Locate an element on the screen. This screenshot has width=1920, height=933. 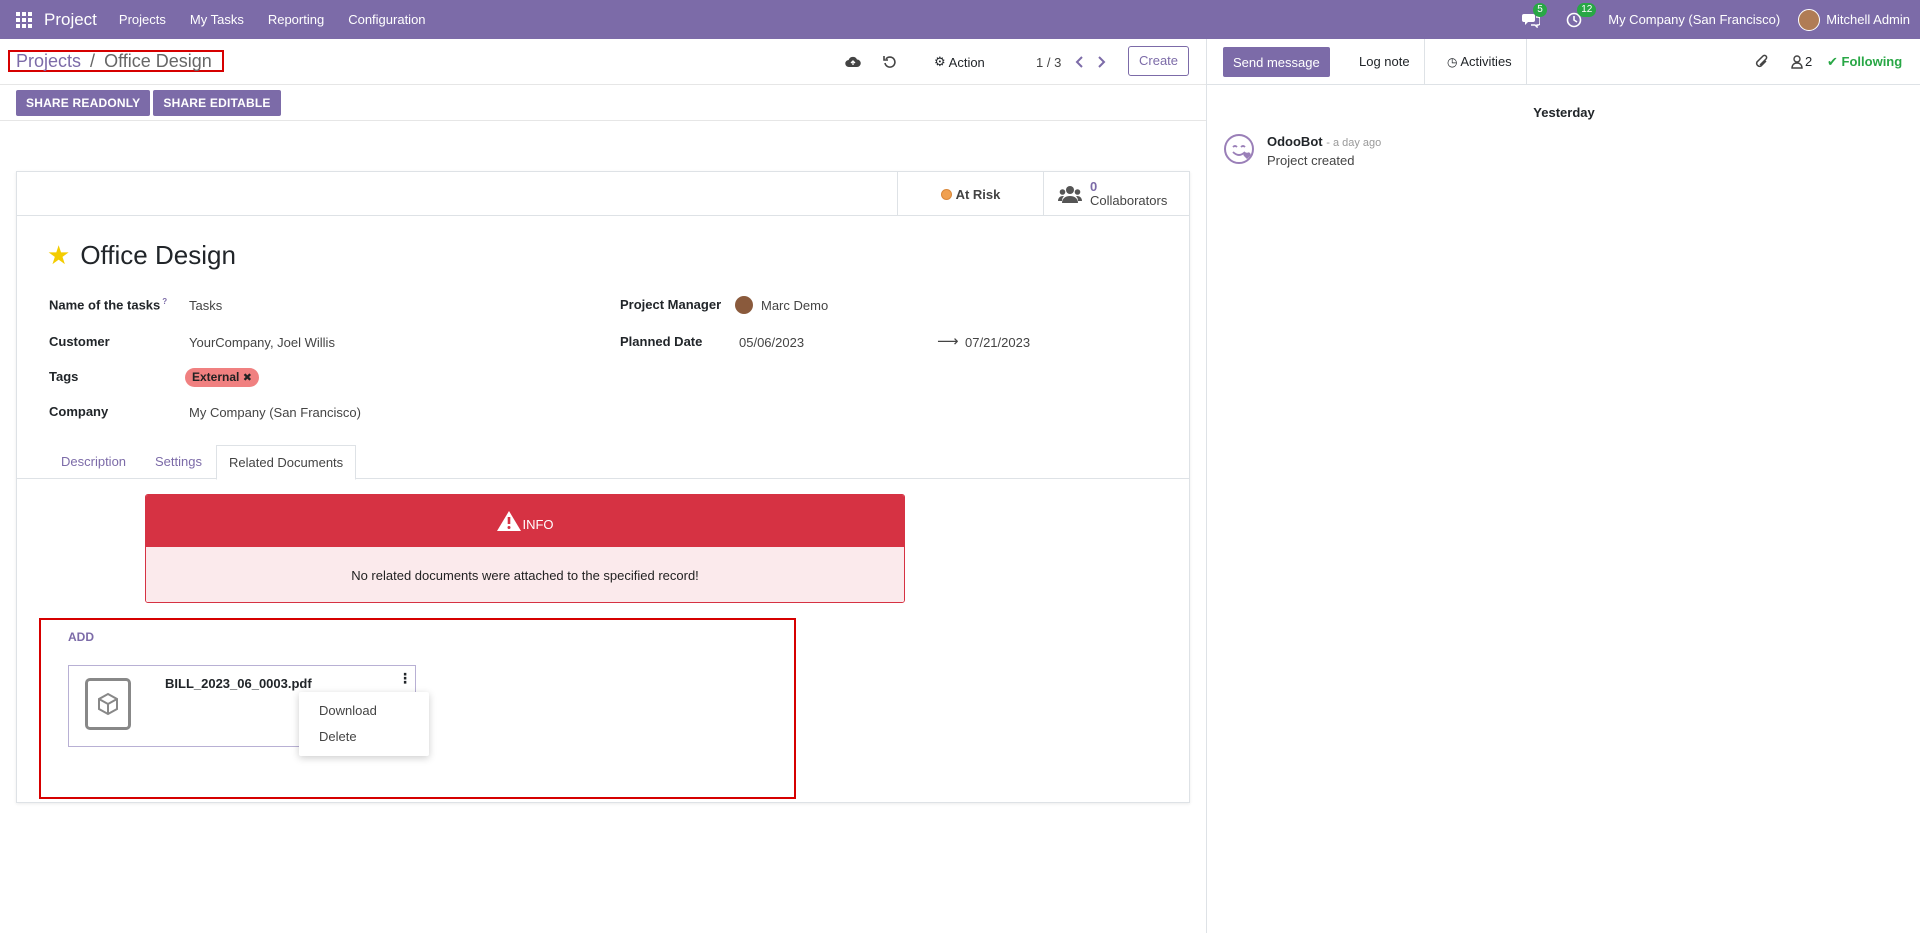
collaborators-count: 0 is located at coordinates (1094, 186).